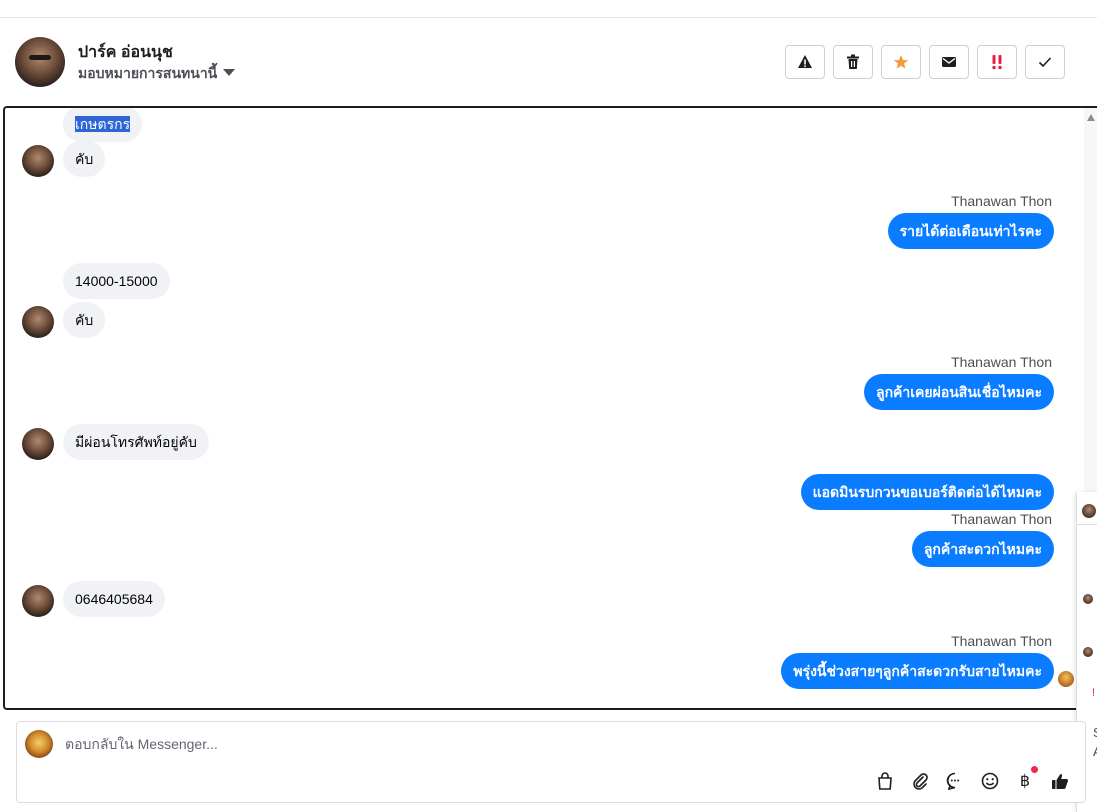 The height and width of the screenshot is (812, 1097). I want to click on mark-spam-button, so click(805, 62).